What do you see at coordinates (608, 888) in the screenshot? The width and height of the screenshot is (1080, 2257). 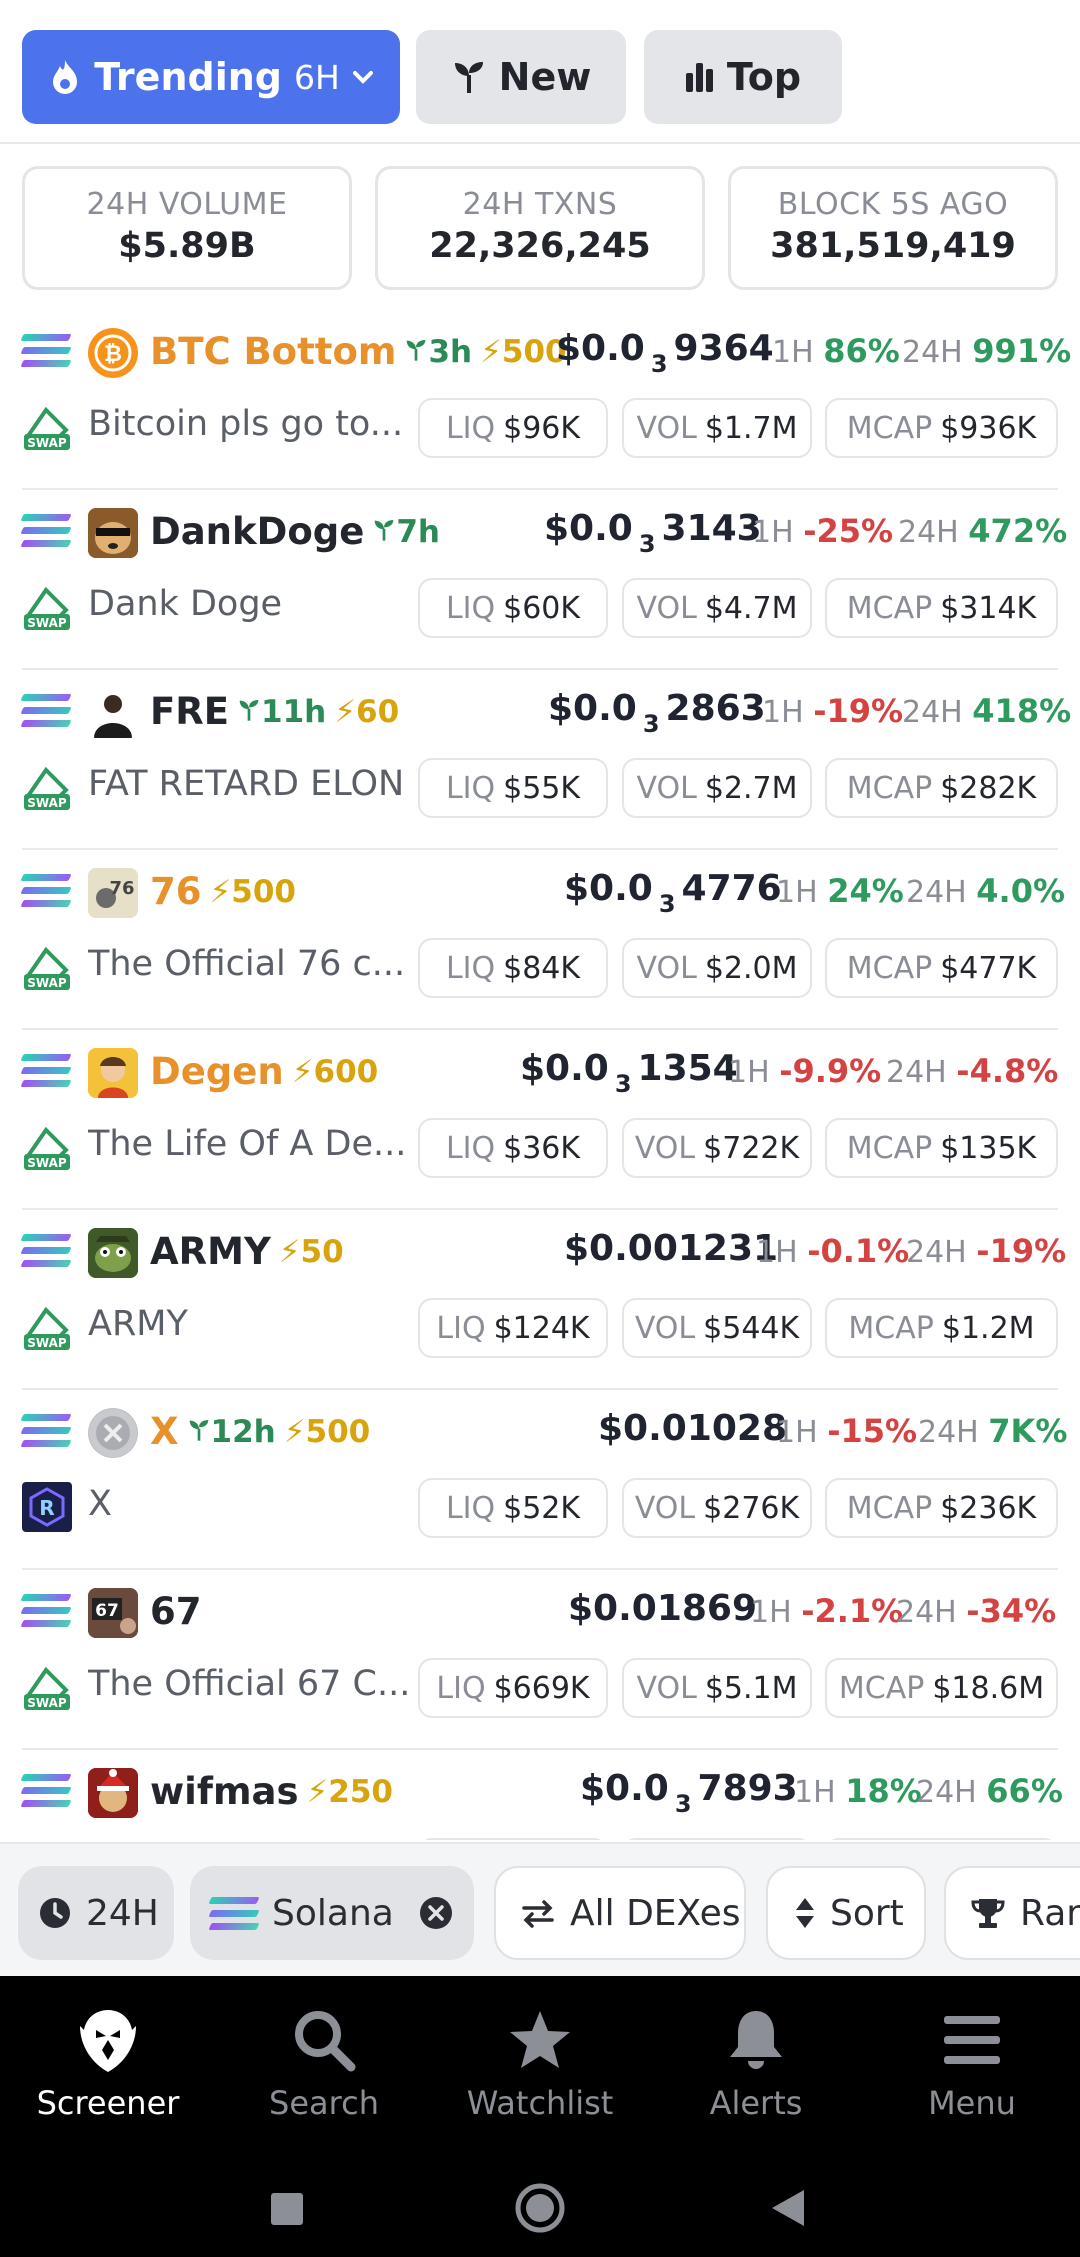 I see `price-prefix: $0.0` at bounding box center [608, 888].